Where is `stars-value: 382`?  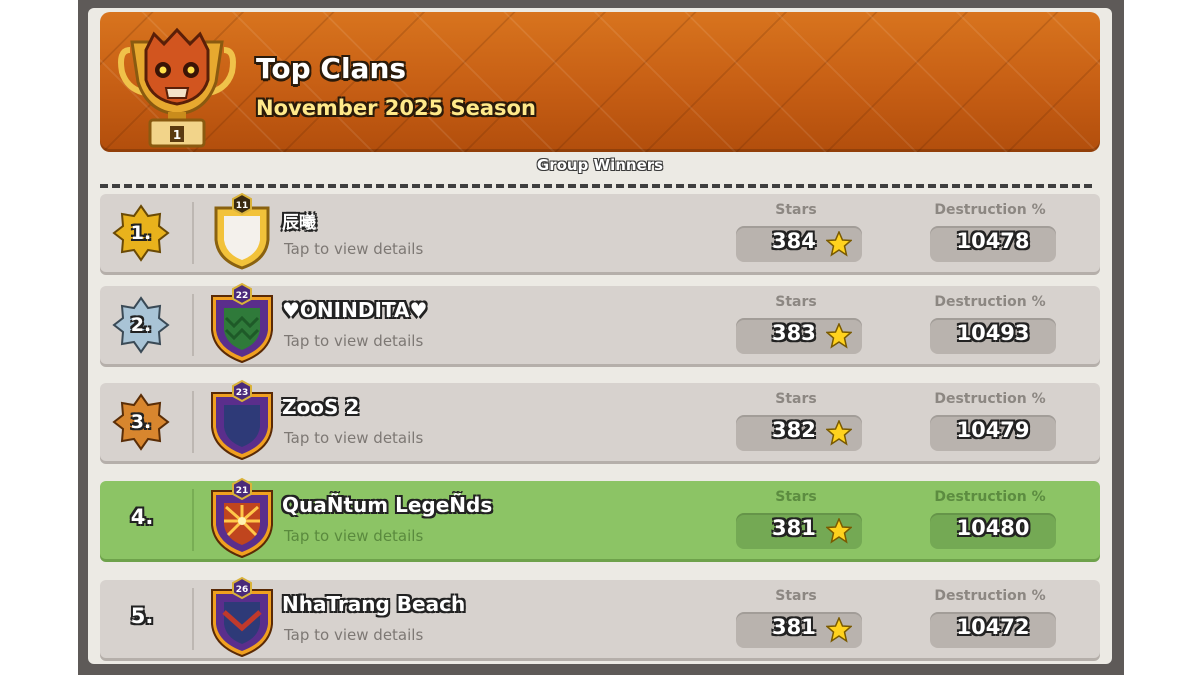 stars-value: 382 is located at coordinates (794, 430).